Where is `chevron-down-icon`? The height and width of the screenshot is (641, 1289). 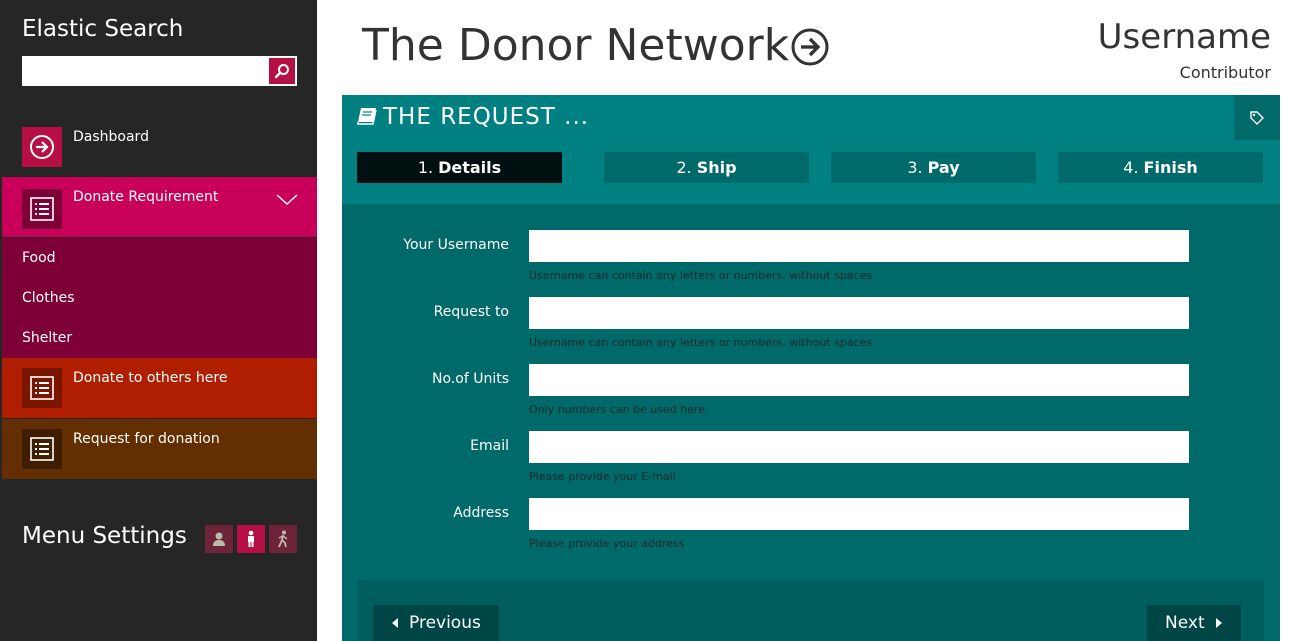
chevron-down-icon is located at coordinates (287, 199).